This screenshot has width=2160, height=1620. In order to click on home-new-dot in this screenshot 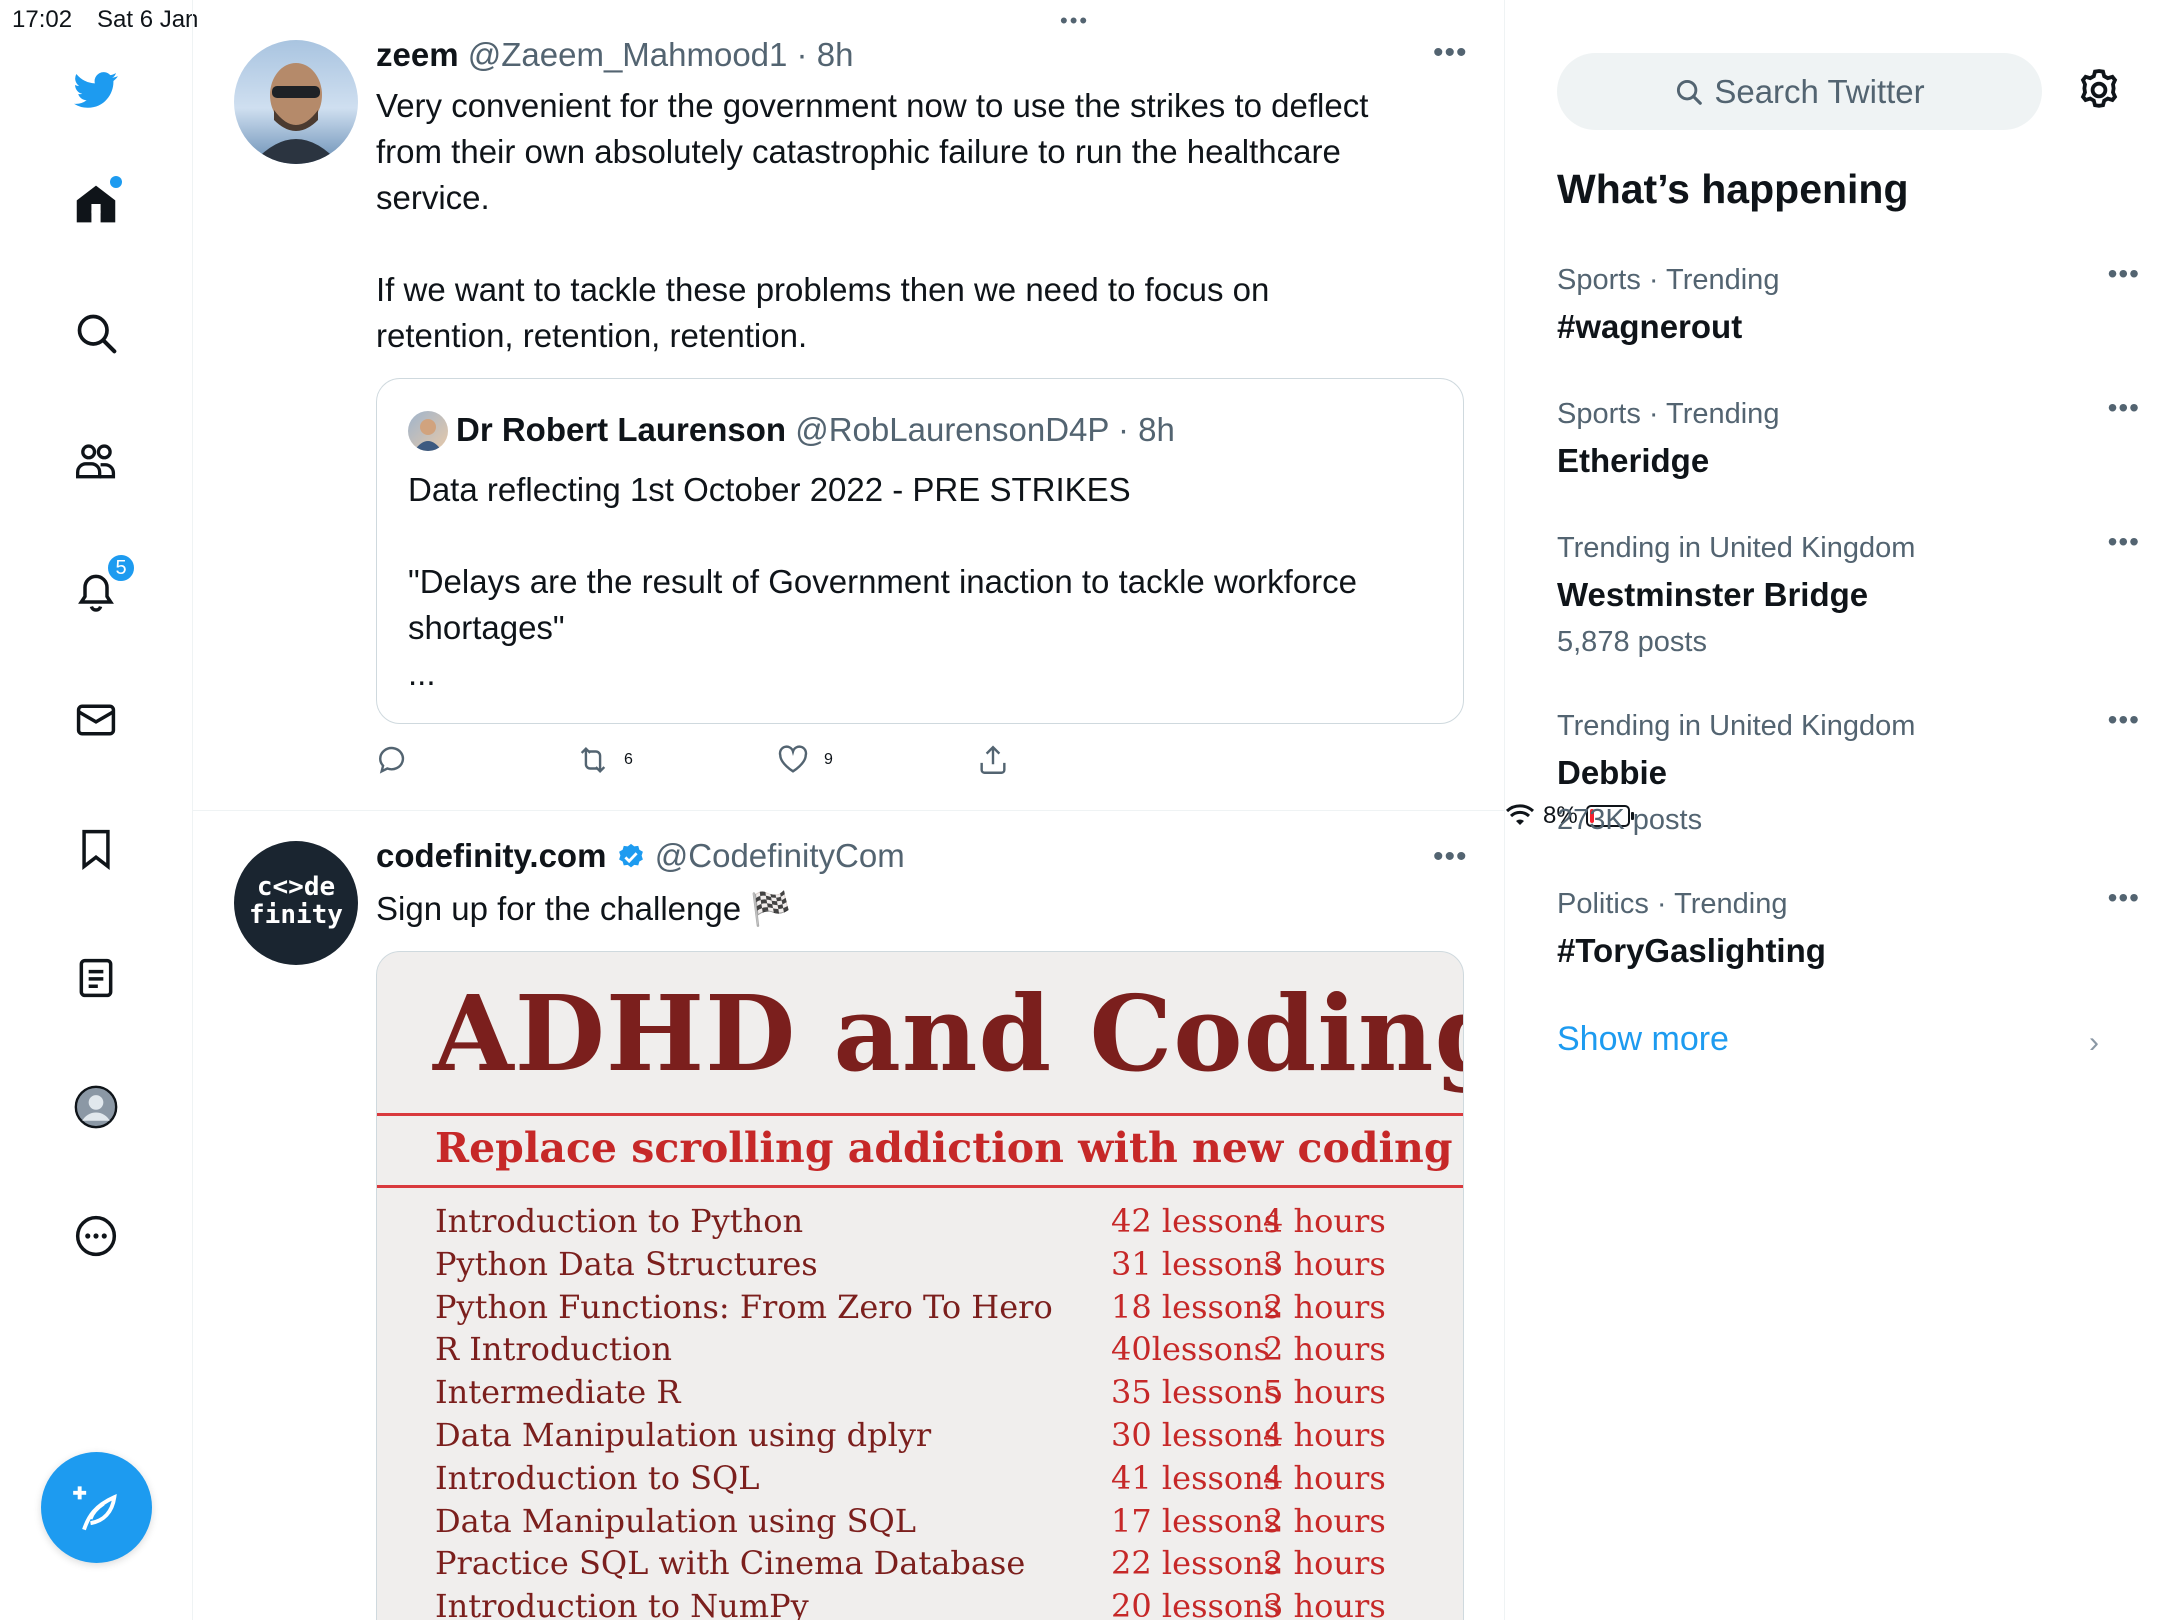, I will do `click(116, 182)`.